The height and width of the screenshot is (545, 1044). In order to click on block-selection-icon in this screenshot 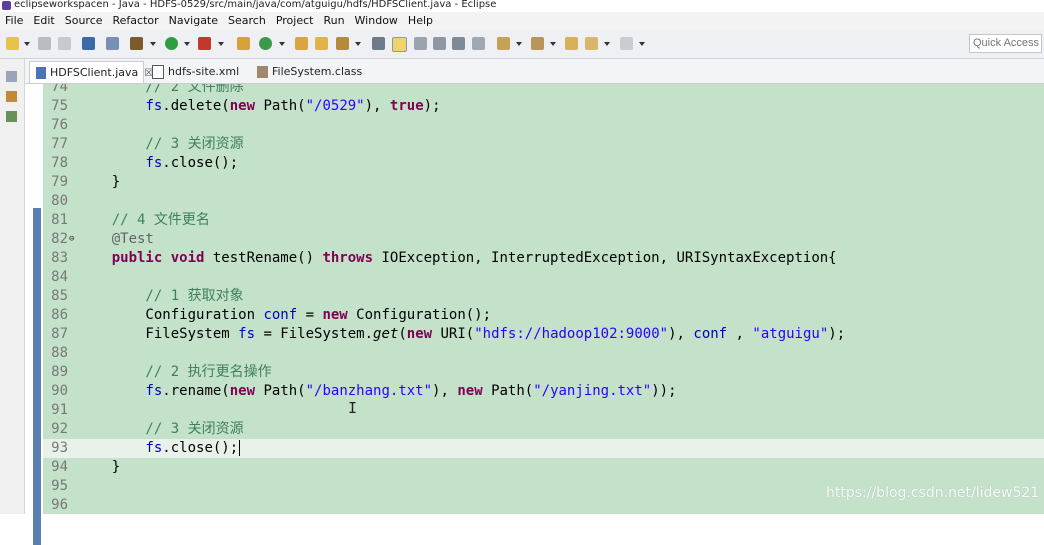, I will do `click(439, 43)`.